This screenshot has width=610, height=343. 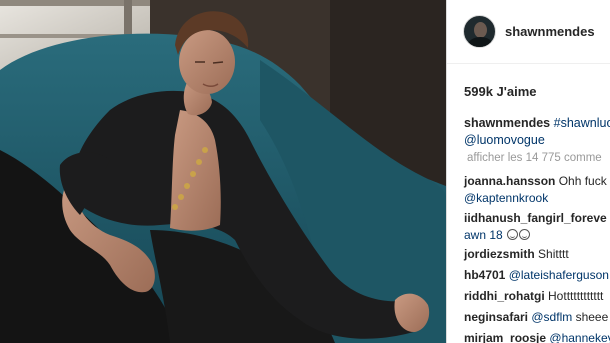 I want to click on comment-item: riddhi_rohatgi Hotttttttttttt, so click(x=533, y=296).